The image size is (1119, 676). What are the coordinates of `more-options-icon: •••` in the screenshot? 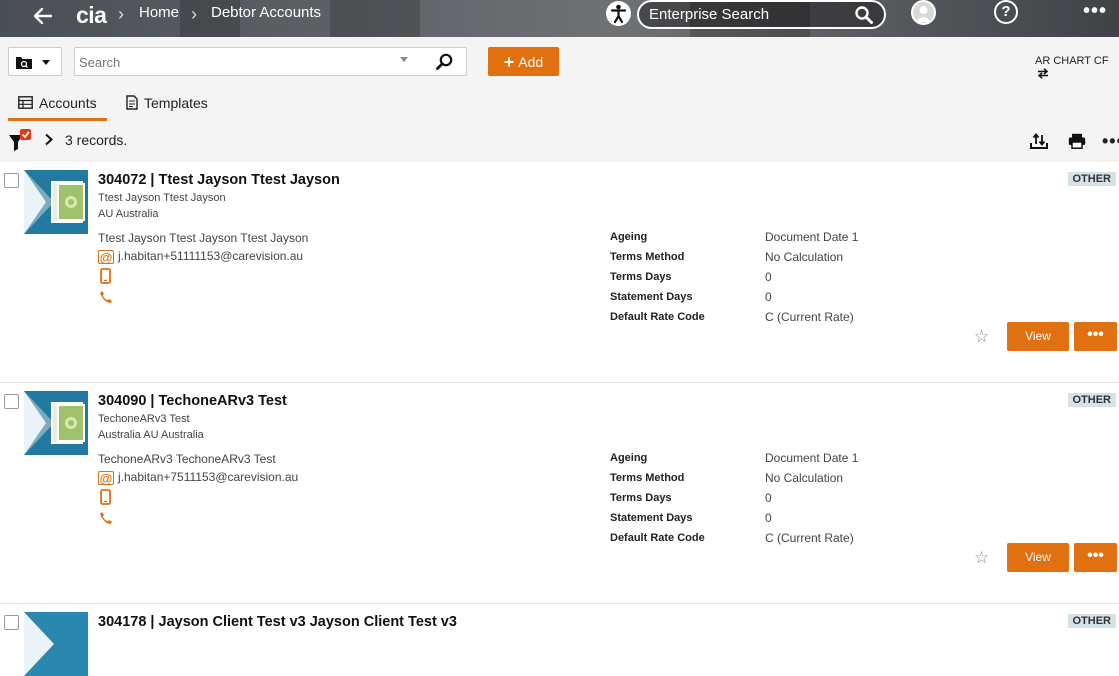 It's located at (1110, 141).